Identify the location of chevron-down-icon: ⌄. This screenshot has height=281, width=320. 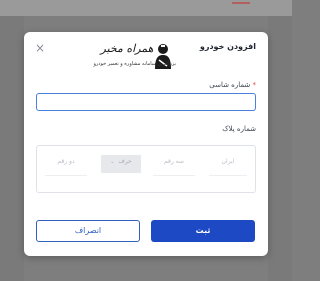
(112, 162).